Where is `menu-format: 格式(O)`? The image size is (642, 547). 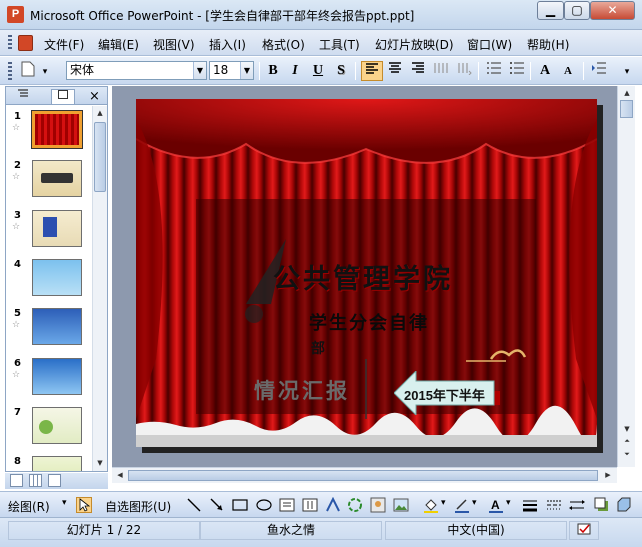 menu-format: 格式(O) is located at coordinates (283, 44).